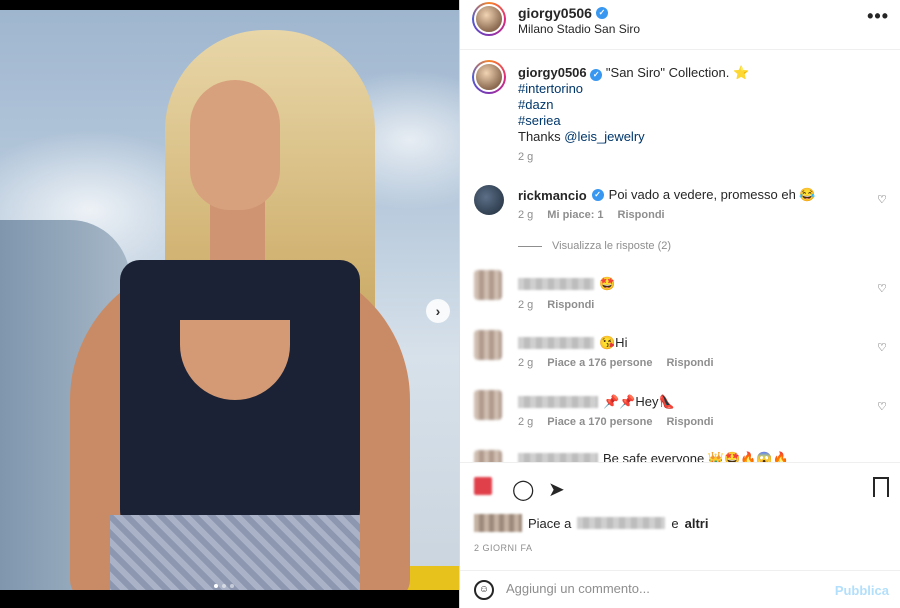  I want to click on post-actions-bar: ◯ ➤, so click(680, 487).